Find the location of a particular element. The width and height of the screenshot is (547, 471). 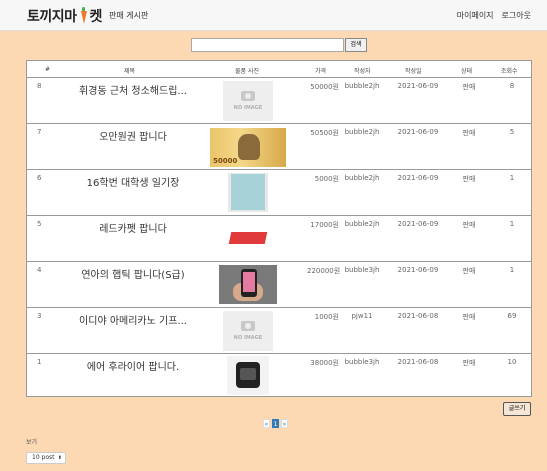

row-title: 에어 후라이어 팝니다. is located at coordinates (133, 365).